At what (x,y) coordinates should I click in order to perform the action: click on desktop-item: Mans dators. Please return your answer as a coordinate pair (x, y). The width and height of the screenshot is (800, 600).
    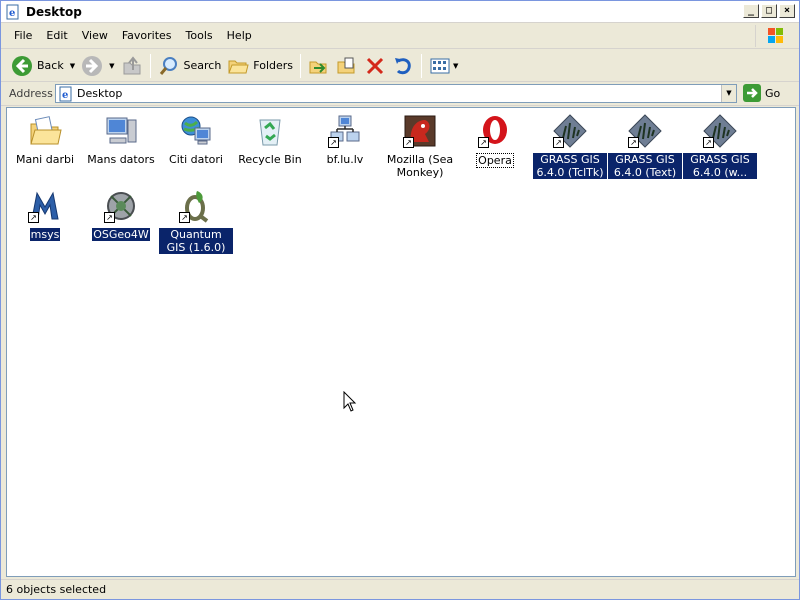
    Looking at the image, I should click on (121, 140).